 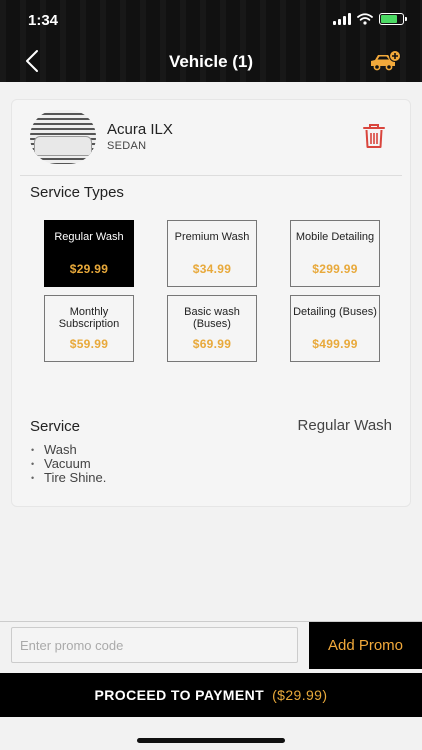 I want to click on service-feature-item: Wash, so click(x=68, y=450).